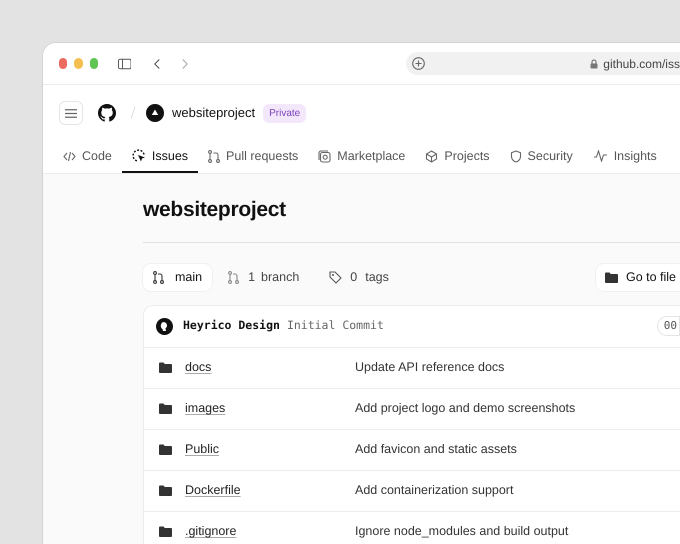  What do you see at coordinates (434, 491) in the screenshot?
I see `commit-message: Add containerization support` at bounding box center [434, 491].